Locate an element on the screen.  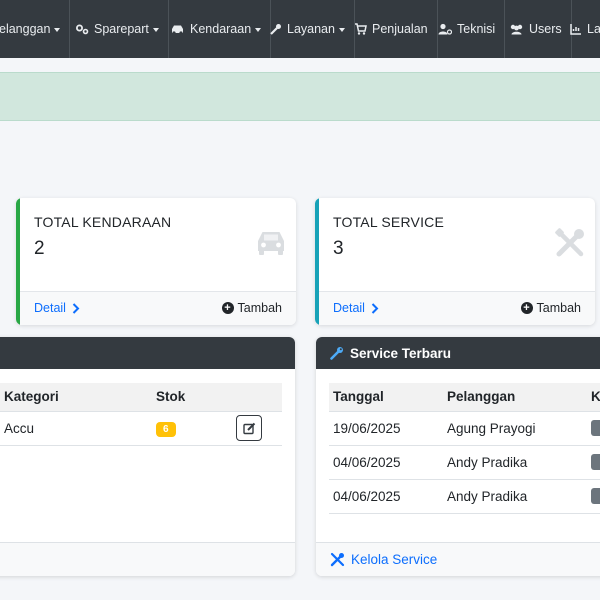
edit-icon is located at coordinates (248, 428).